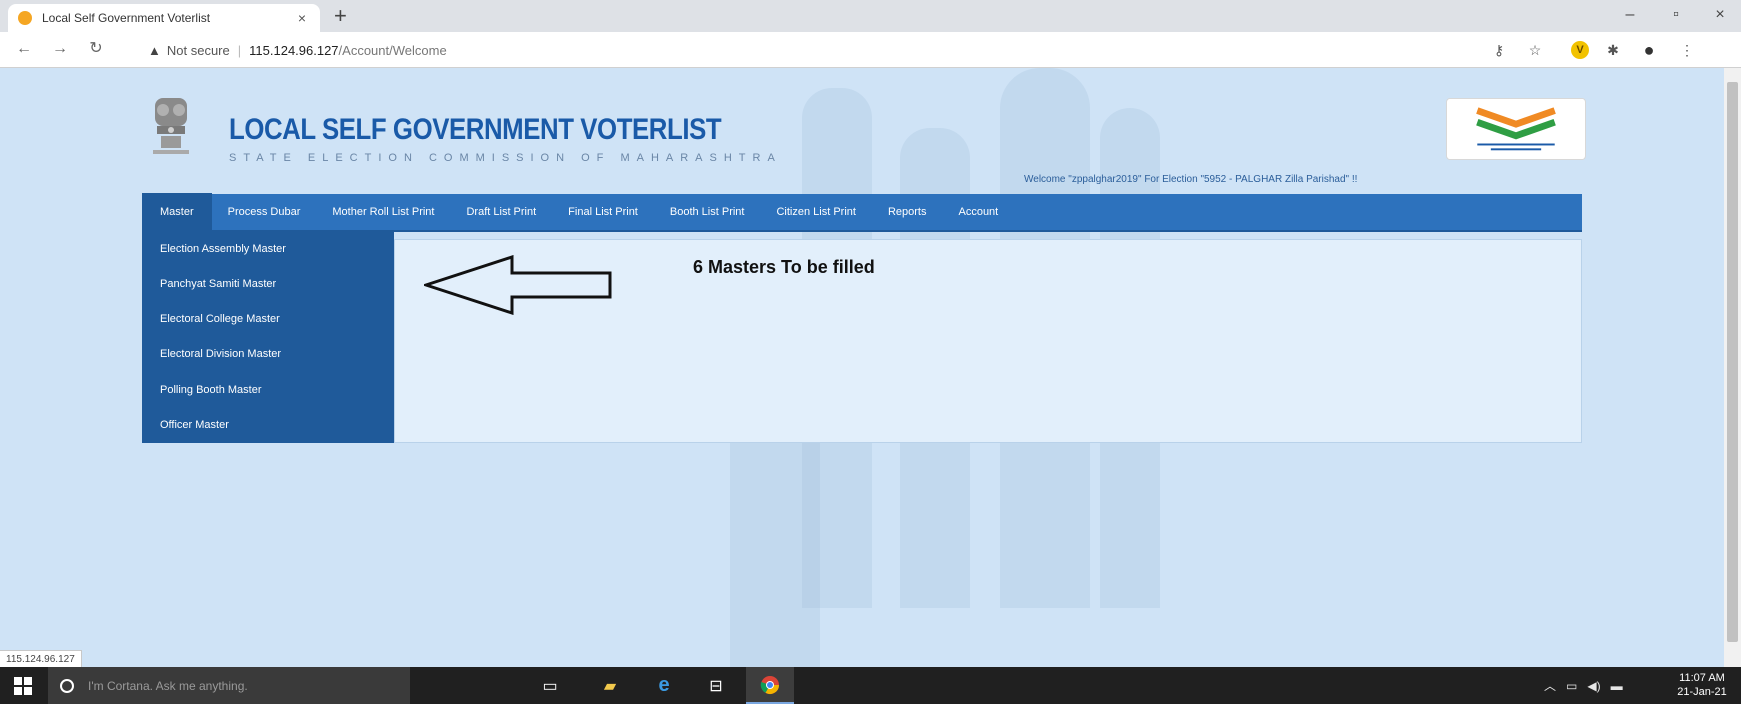 Image resolution: width=1741 pixels, height=704 pixels. I want to click on page-scrollbar, so click(1732, 367).